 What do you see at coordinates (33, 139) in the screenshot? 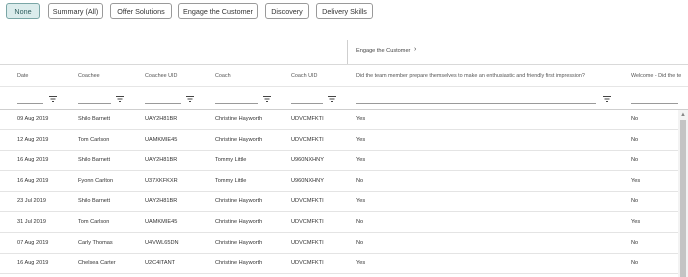
I see `cell-date: 12 Aug 2019` at bounding box center [33, 139].